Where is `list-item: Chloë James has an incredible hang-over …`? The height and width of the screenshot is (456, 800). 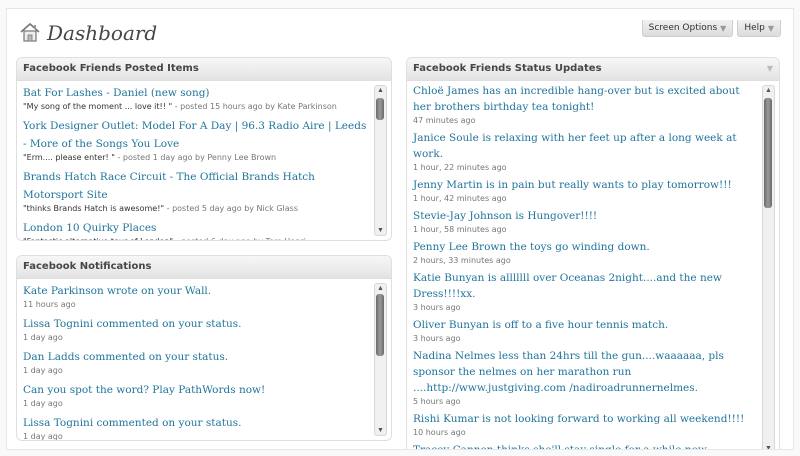 list-item: Chloë James has an incredible hang-over … is located at coordinates (586, 105).